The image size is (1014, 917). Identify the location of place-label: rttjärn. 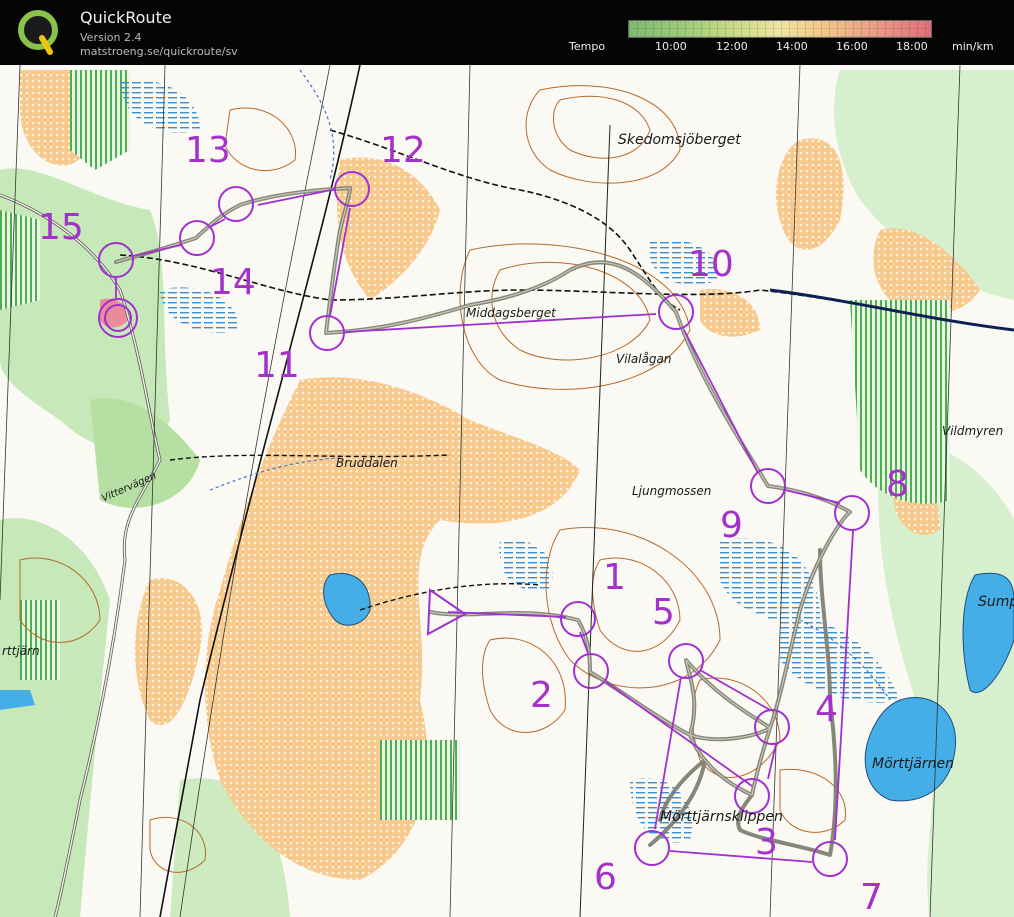
(21, 651).